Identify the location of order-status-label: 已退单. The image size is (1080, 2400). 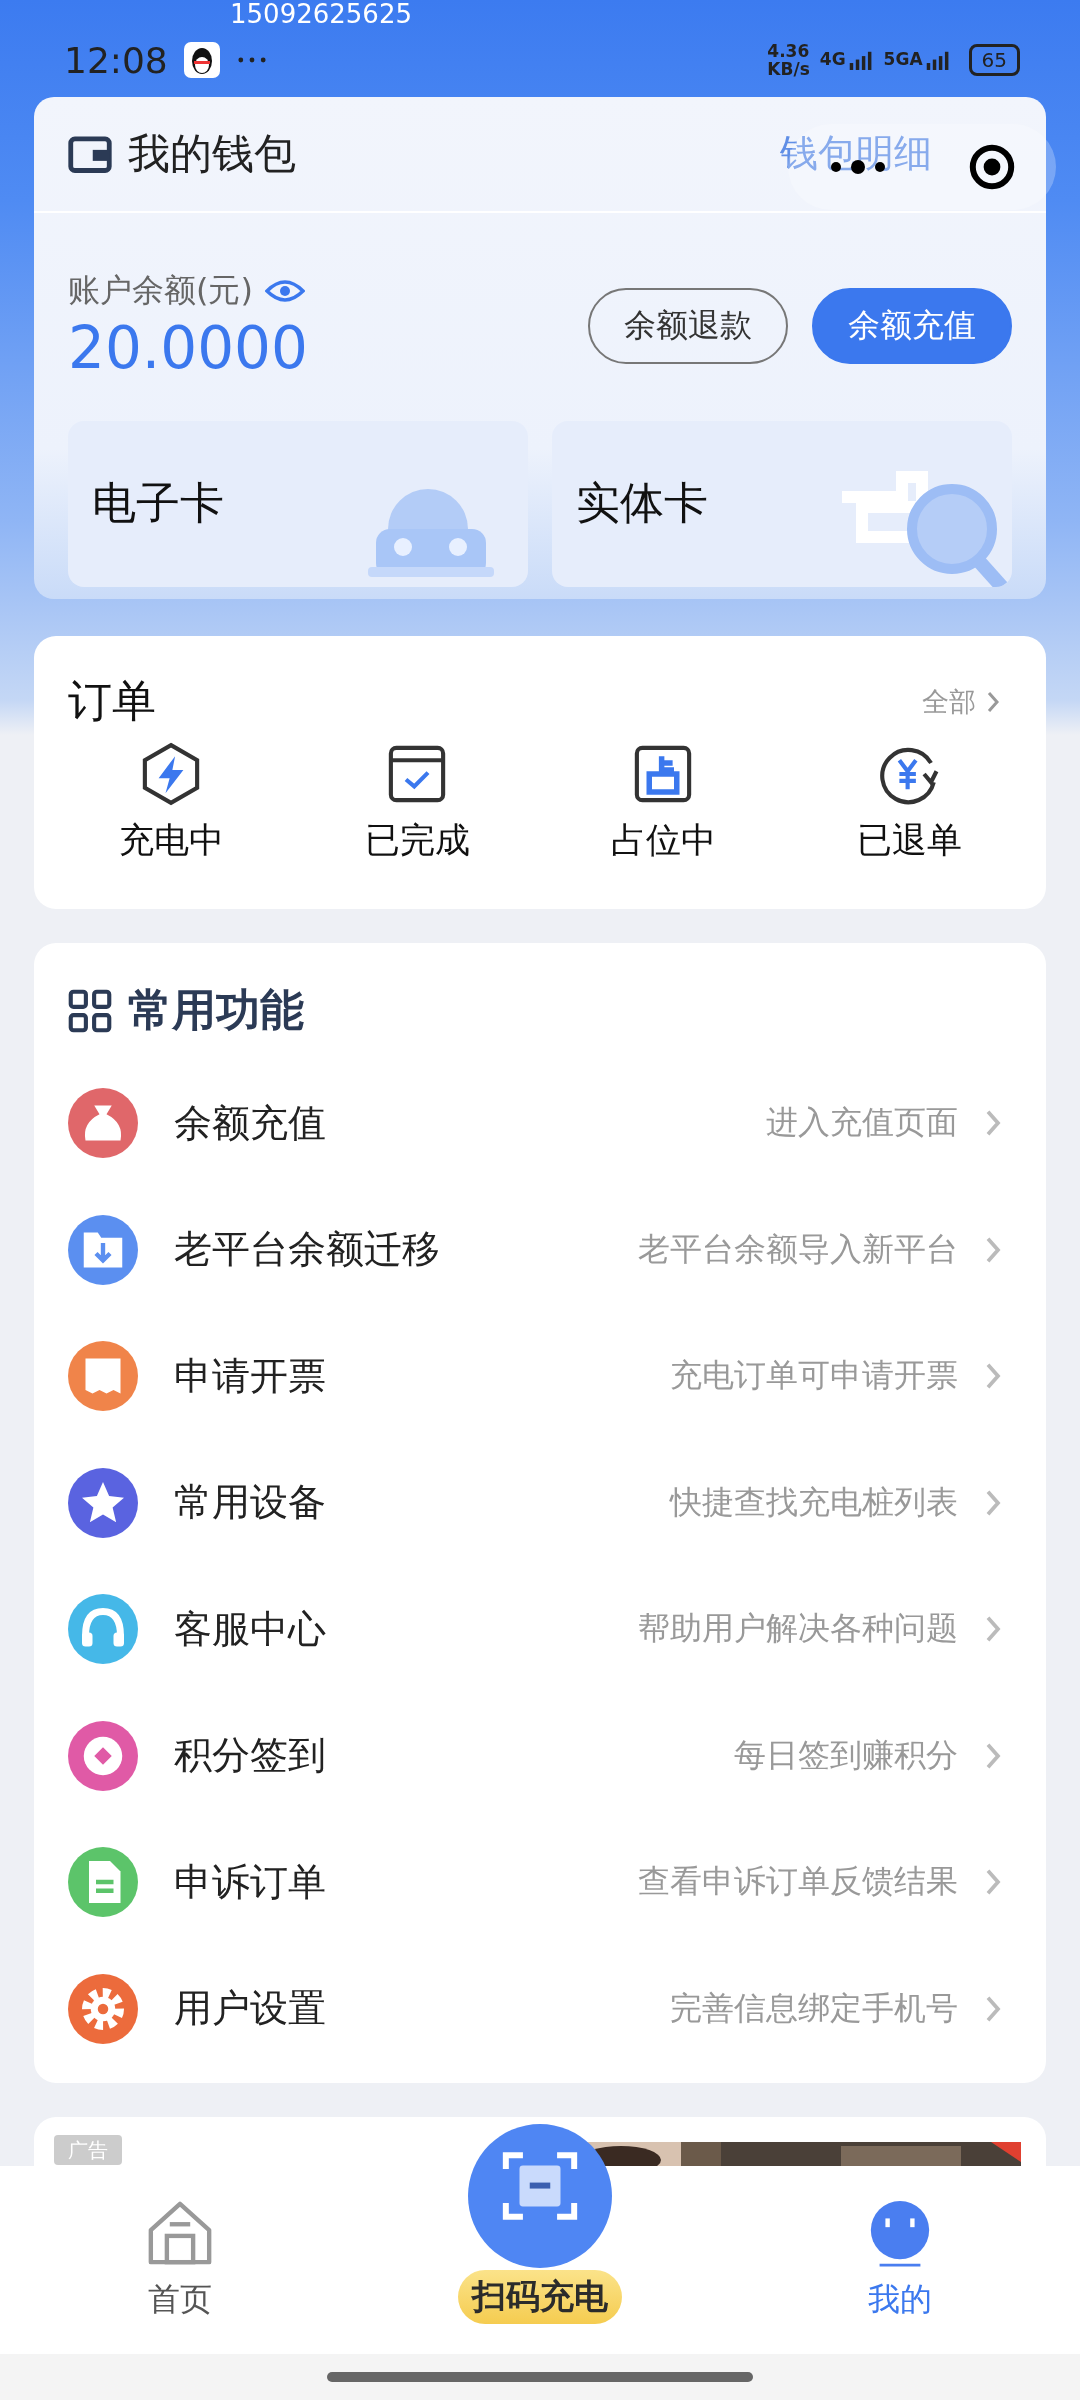
(909, 841).